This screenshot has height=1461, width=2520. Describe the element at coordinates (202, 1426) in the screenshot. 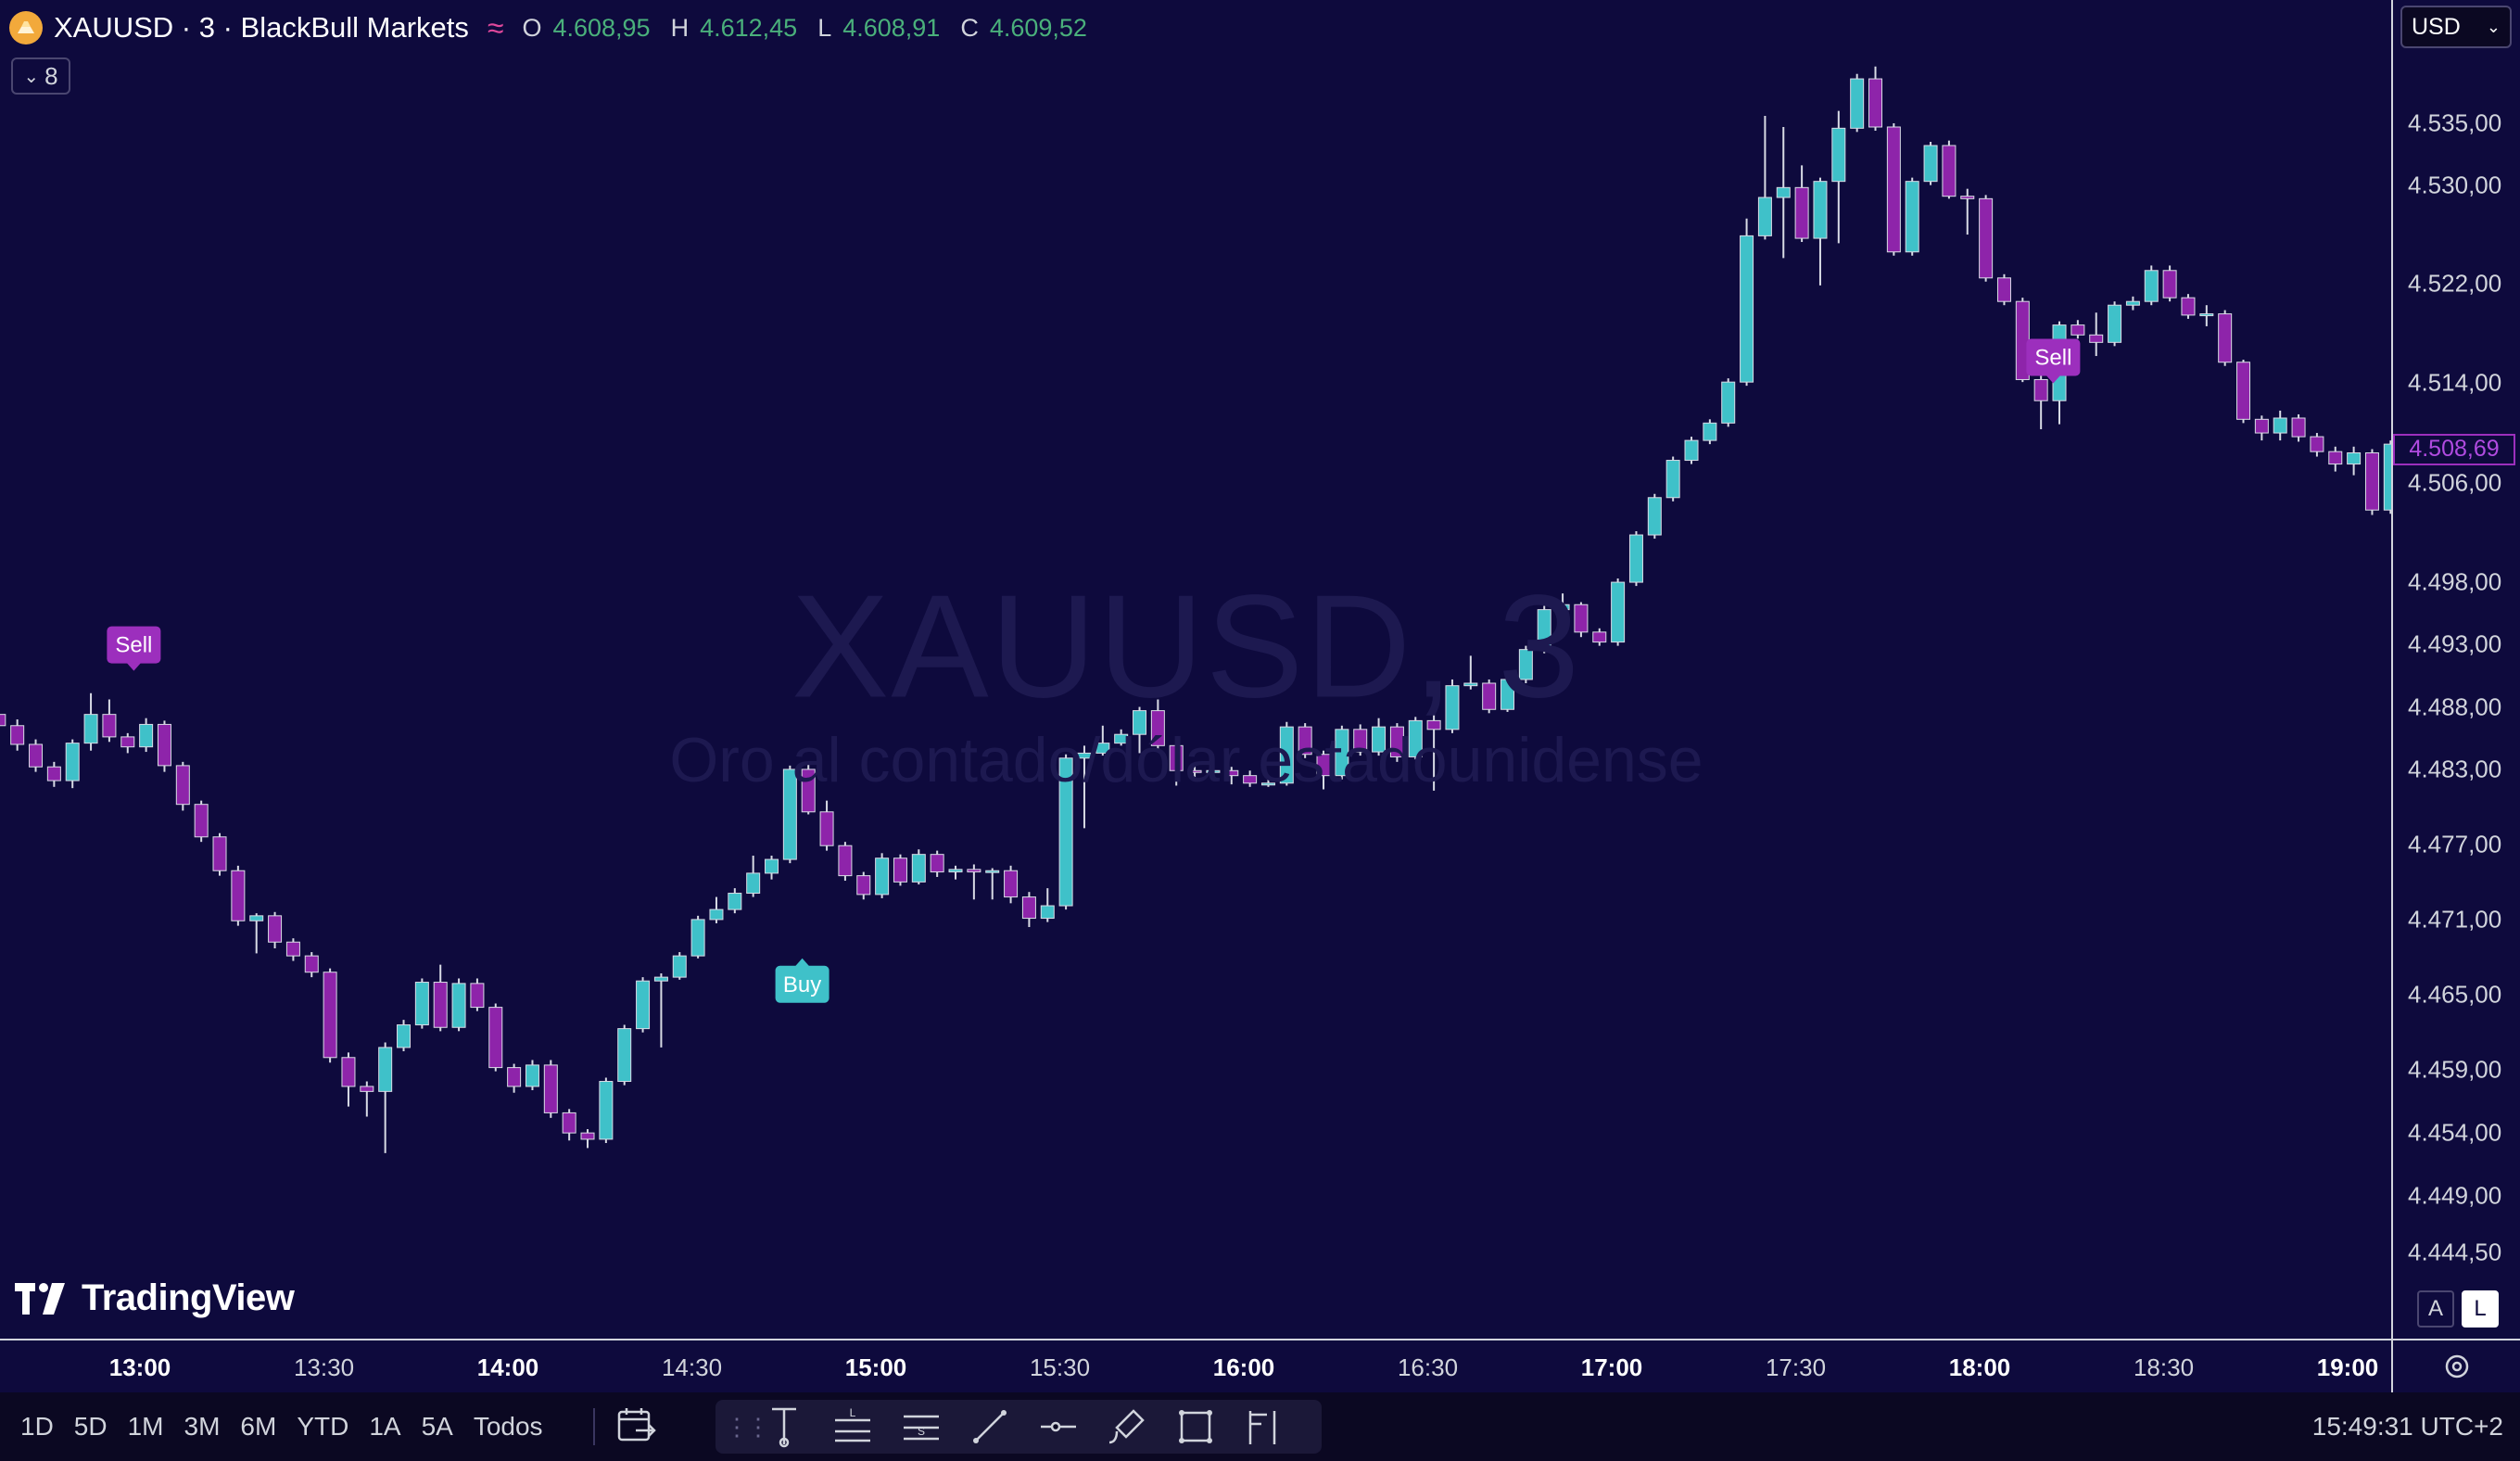

I see `range-button-3m: 3M` at that location.